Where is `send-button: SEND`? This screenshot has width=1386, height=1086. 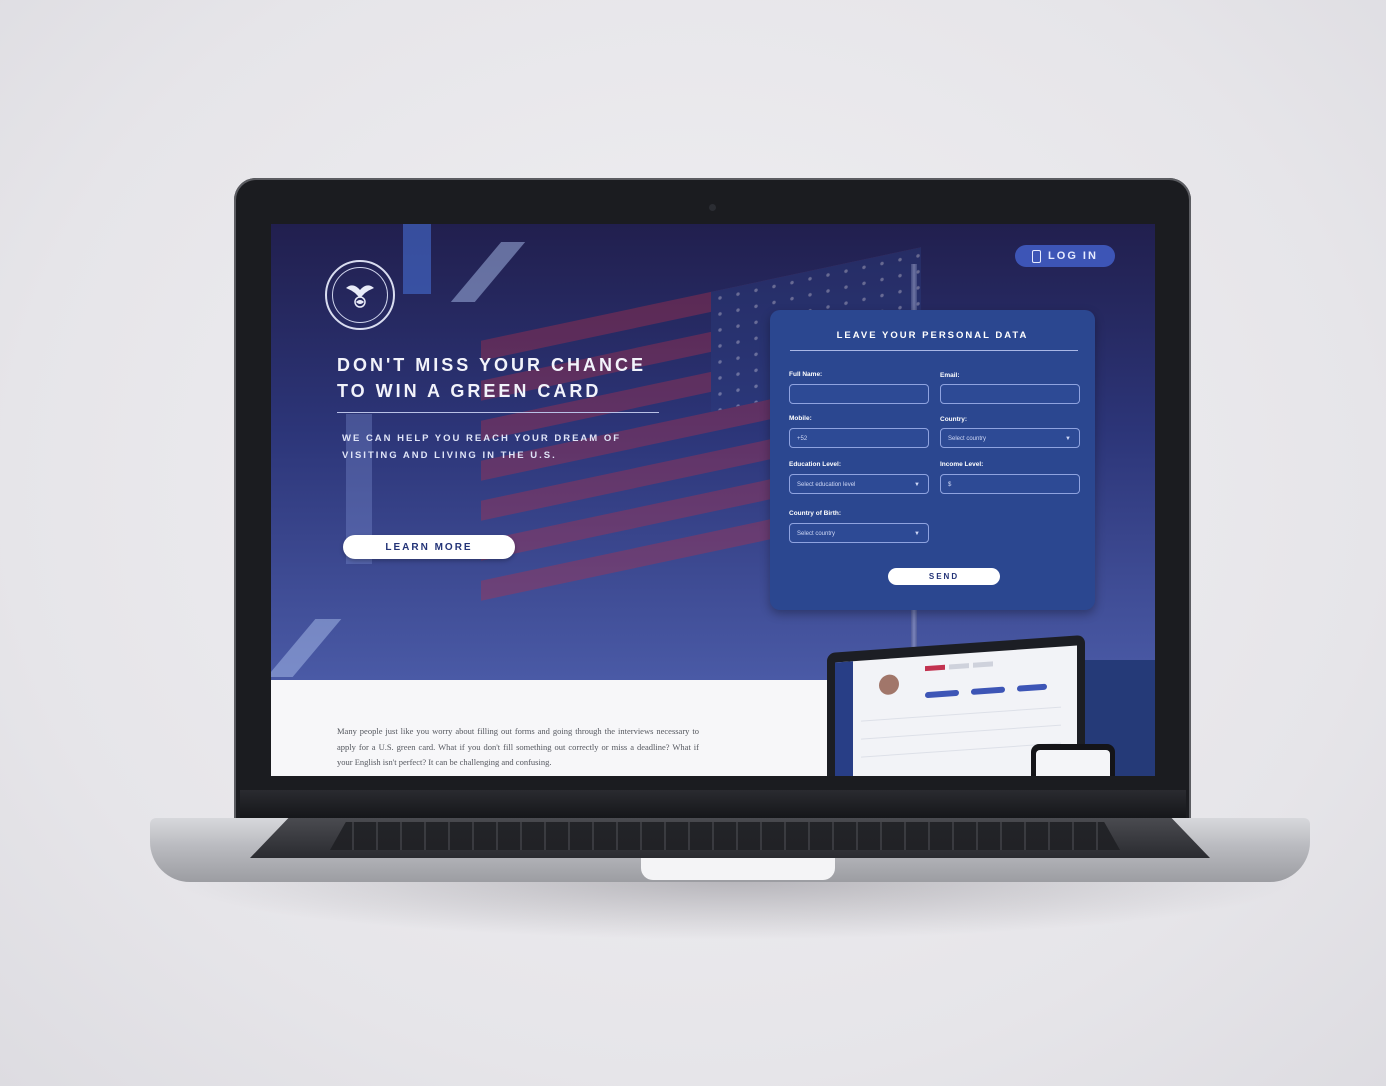
send-button: SEND is located at coordinates (944, 576).